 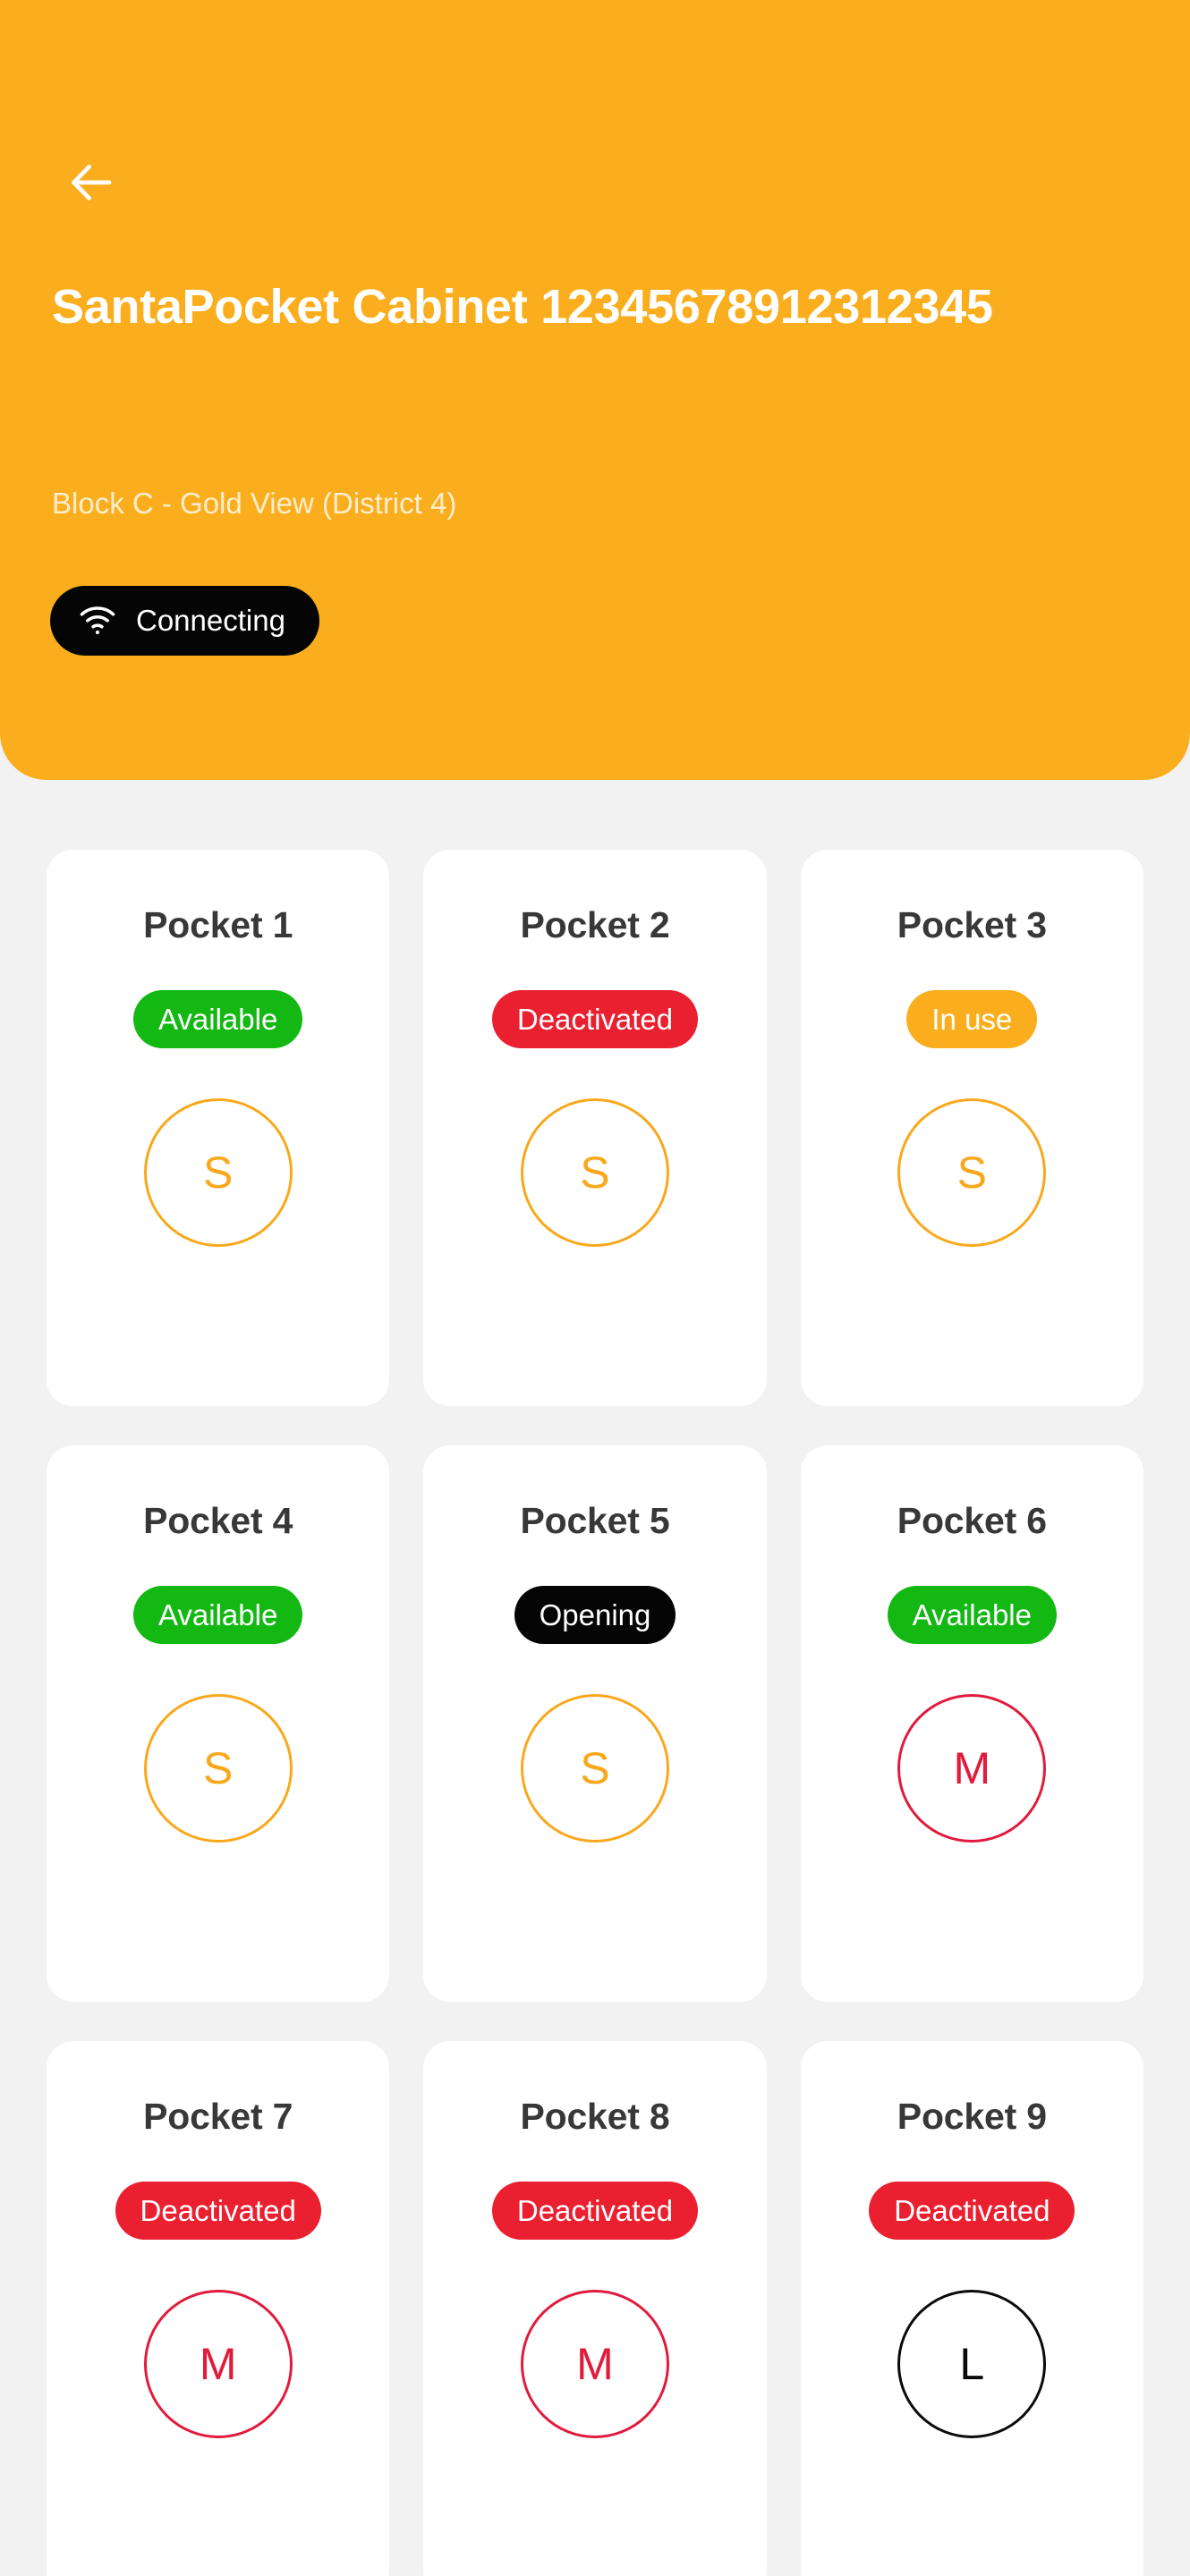 I want to click on pocket-title: Pocket 9, so click(x=972, y=2116).